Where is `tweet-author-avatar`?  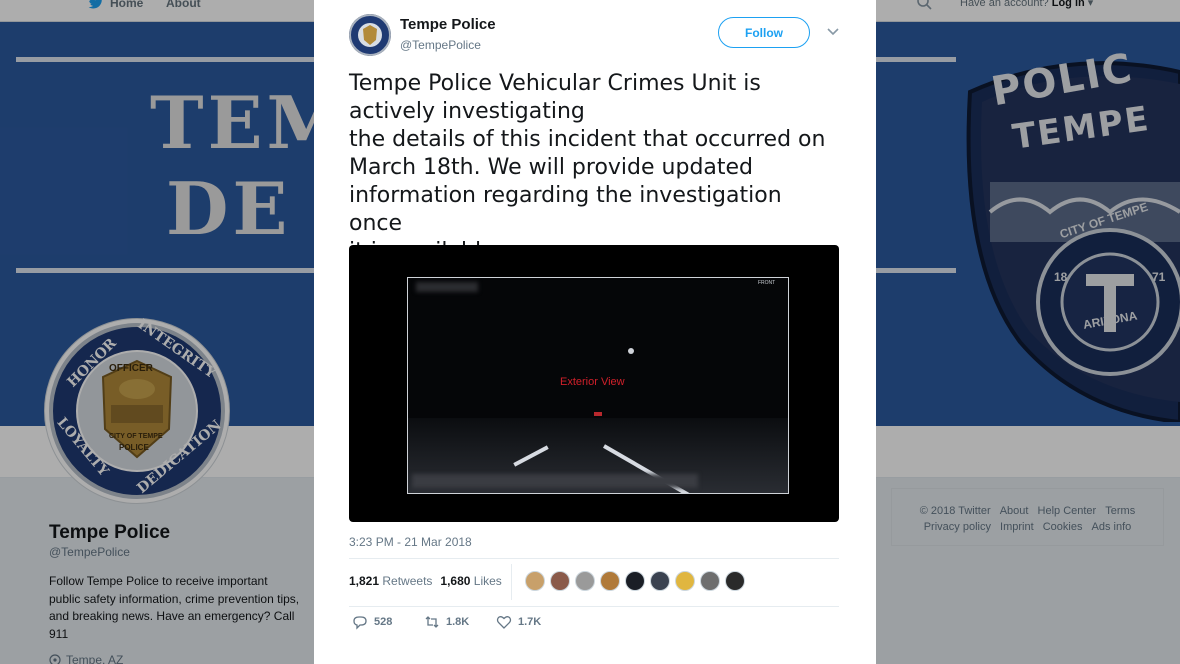 tweet-author-avatar is located at coordinates (370, 35).